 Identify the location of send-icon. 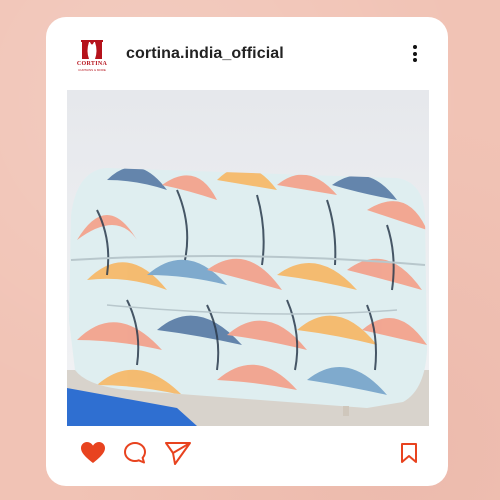
(178, 453).